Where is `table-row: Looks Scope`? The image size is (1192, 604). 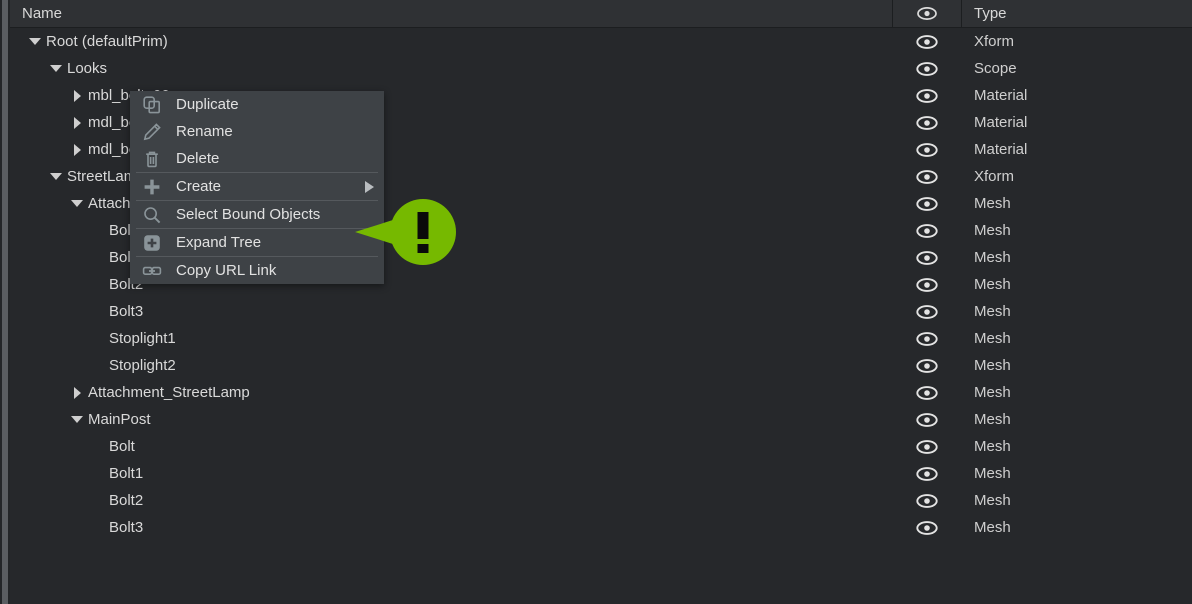
table-row: Looks Scope is located at coordinates (601, 68).